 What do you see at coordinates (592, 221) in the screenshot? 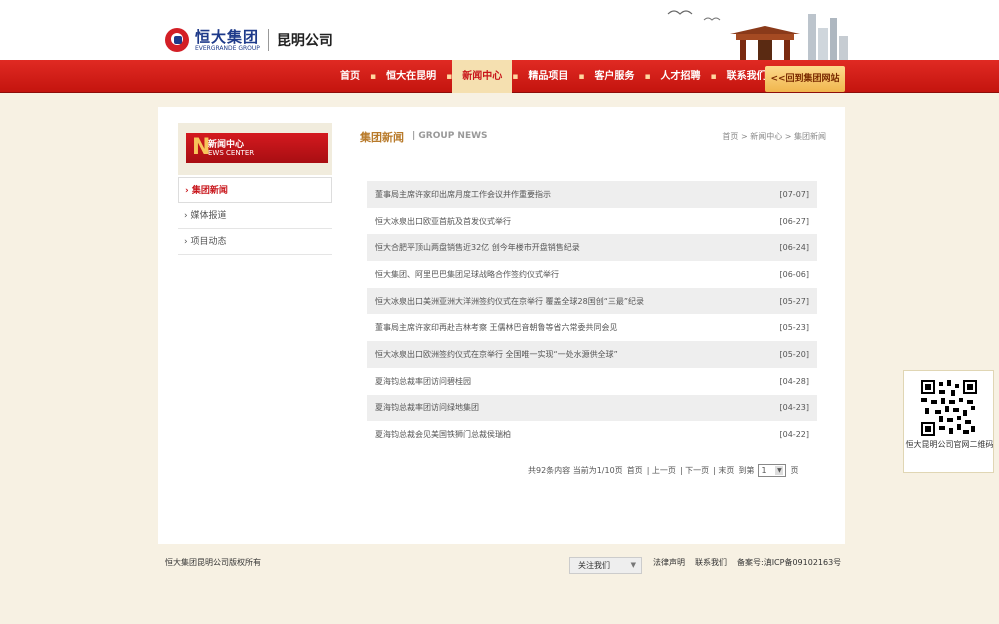
I see `news-row: 恒大冰泉出口欧亚首航及首发仪式举行 [06-27]` at bounding box center [592, 221].